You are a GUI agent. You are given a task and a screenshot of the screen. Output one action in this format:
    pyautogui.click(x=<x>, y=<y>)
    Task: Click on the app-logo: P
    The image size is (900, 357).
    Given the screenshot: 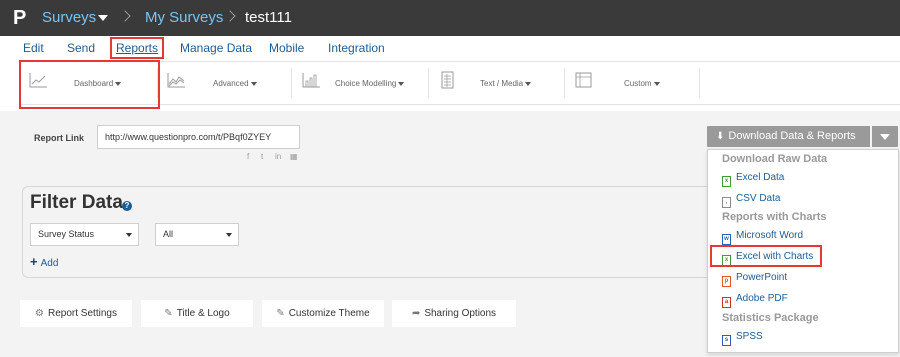 What is the action you would take?
    pyautogui.click(x=19, y=18)
    